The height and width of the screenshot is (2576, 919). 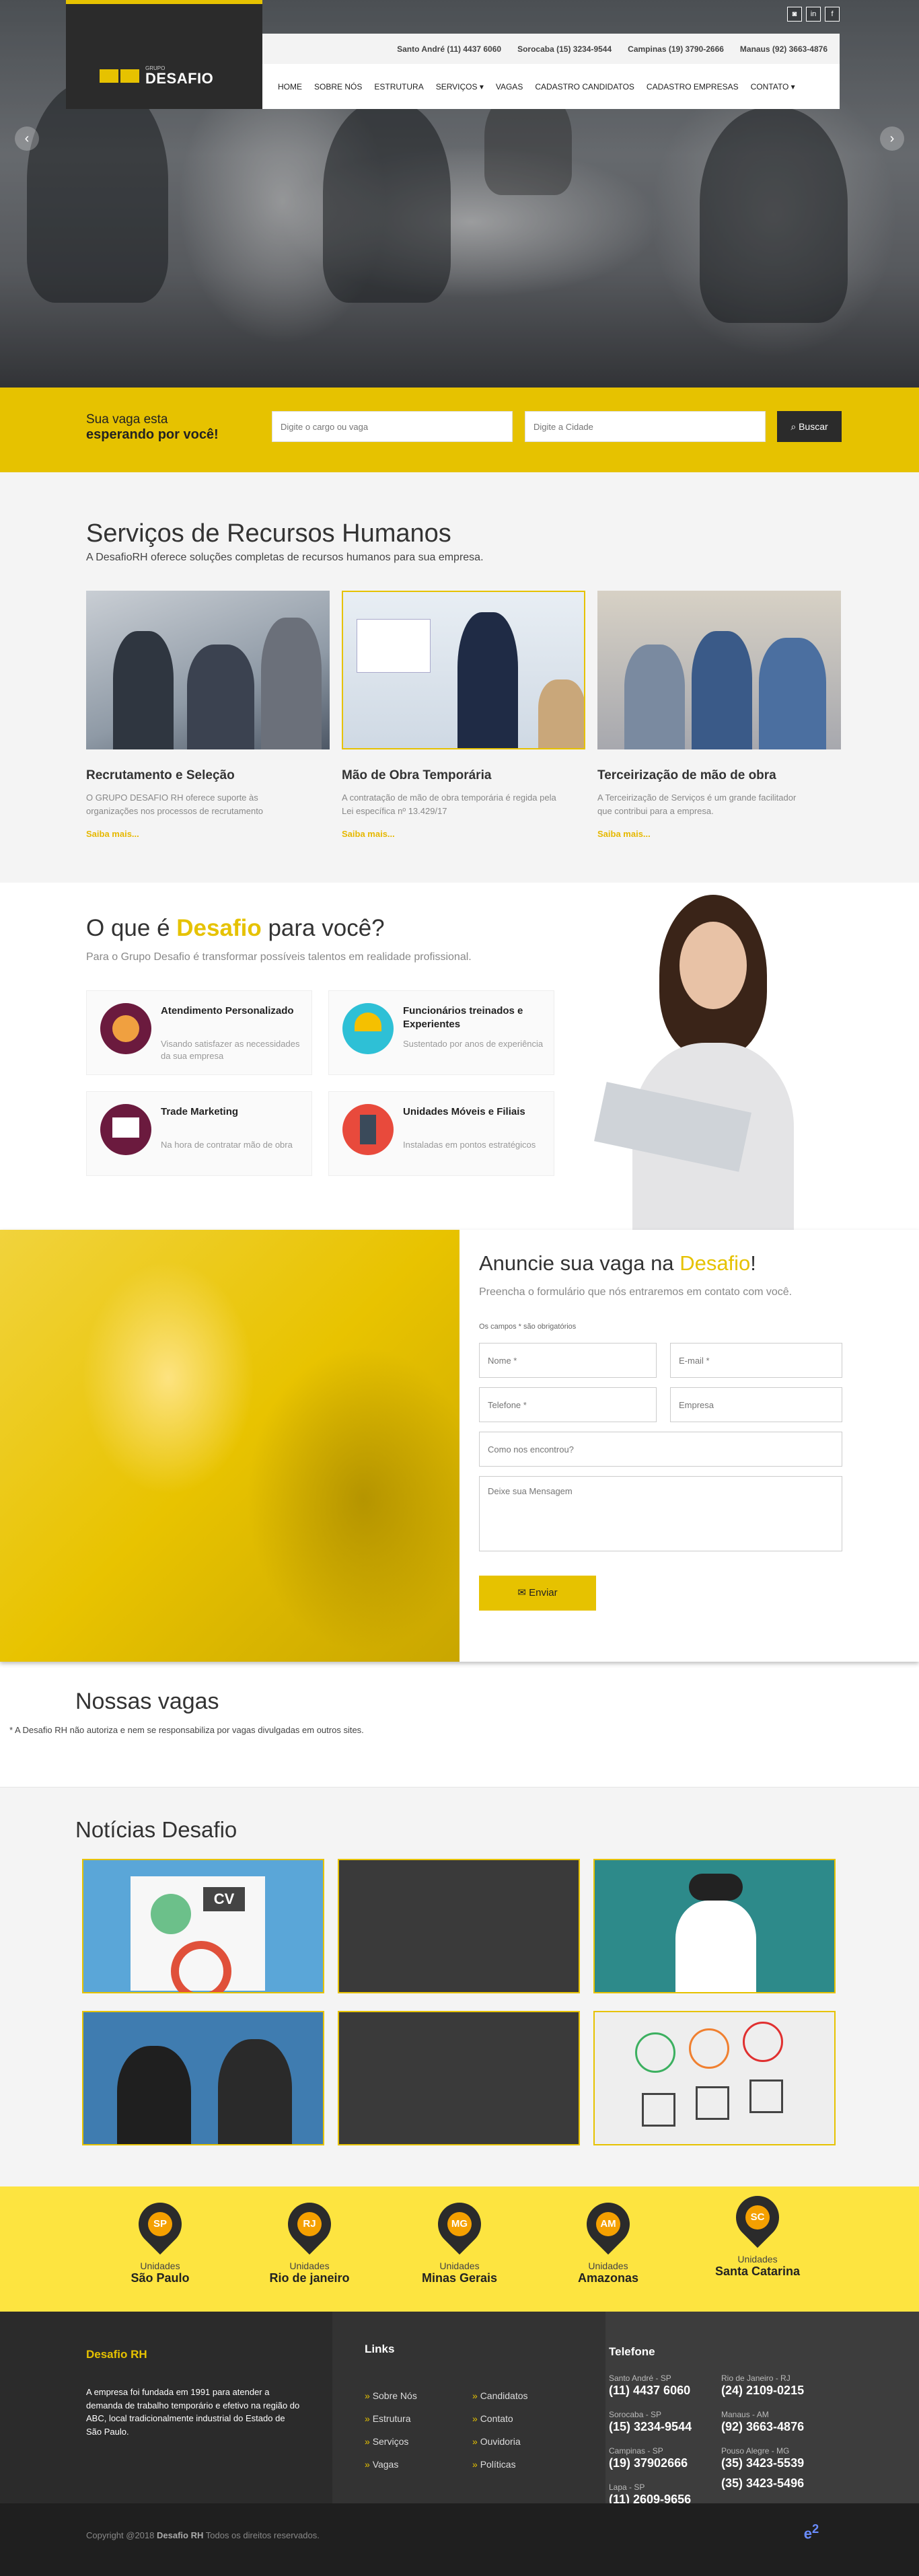 What do you see at coordinates (203, 1926) in the screenshot?
I see `news-card: CV` at bounding box center [203, 1926].